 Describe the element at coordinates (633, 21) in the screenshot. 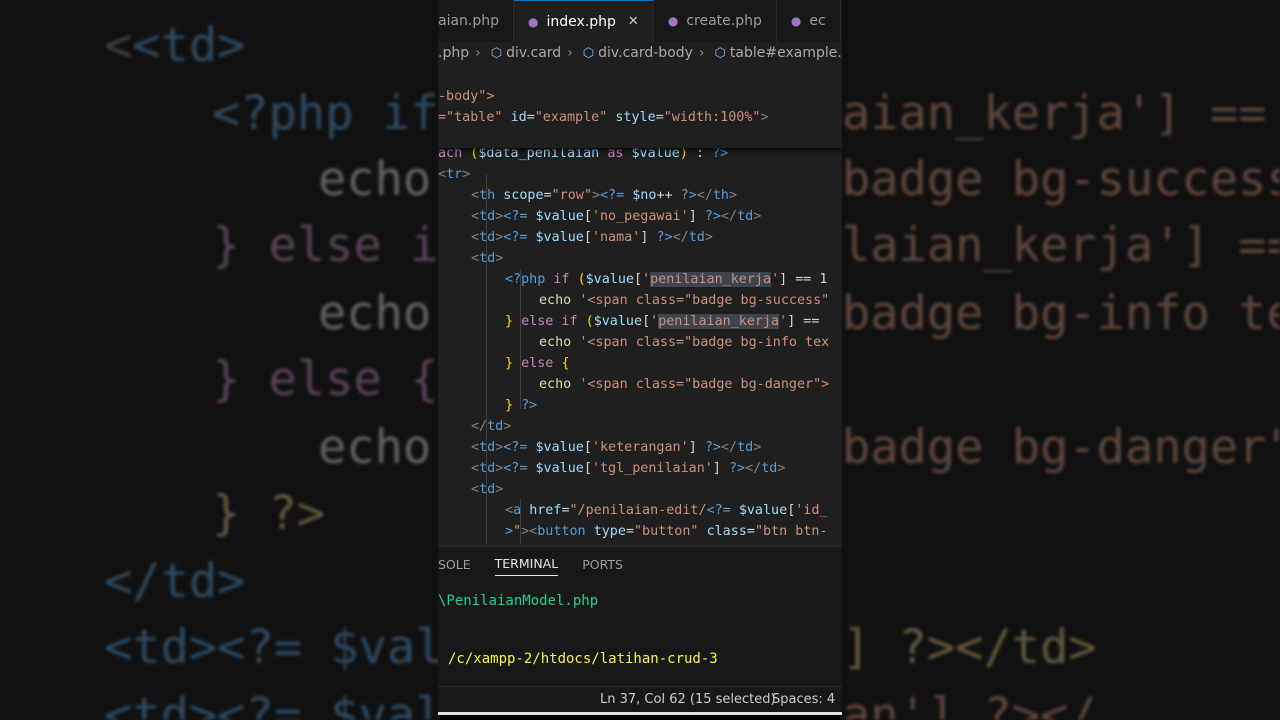

I see `close-icon: ✕` at that location.